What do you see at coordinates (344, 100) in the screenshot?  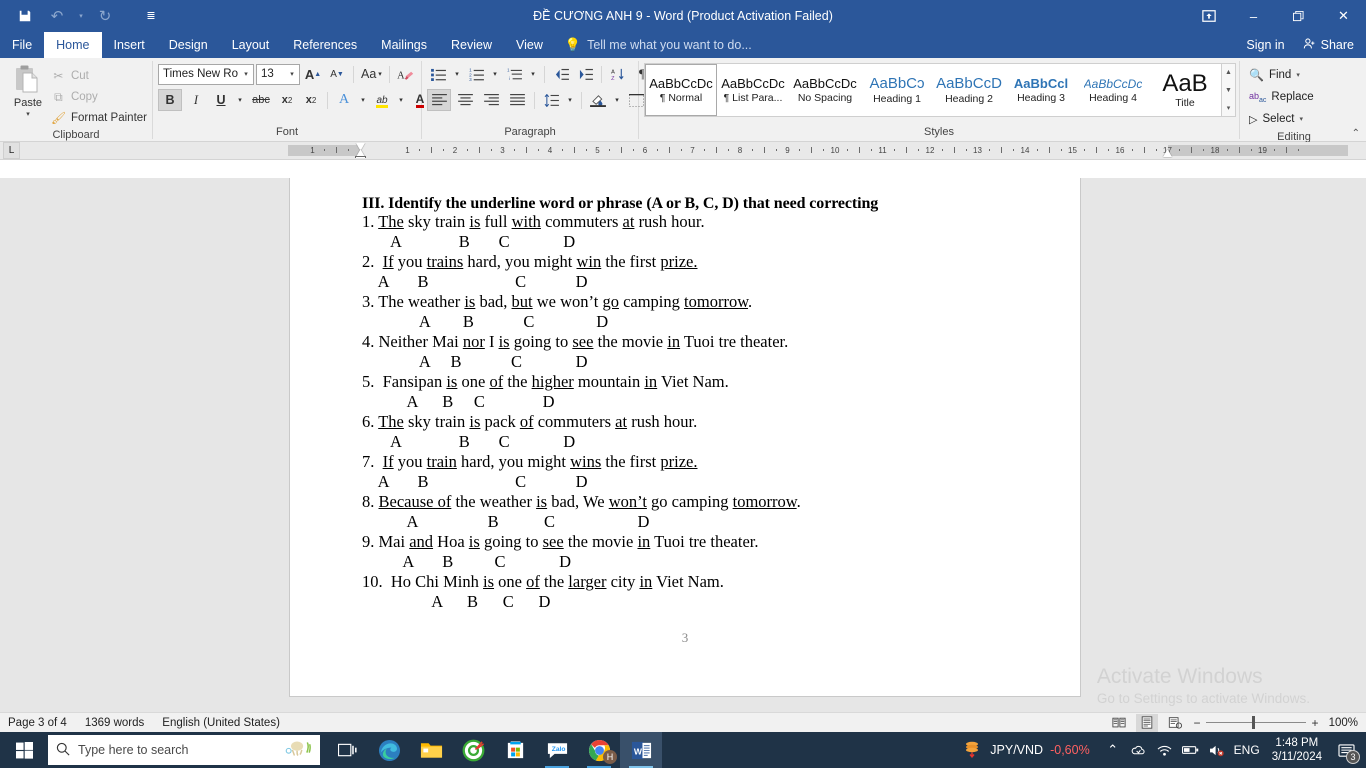 I see `text-effects-button: A` at bounding box center [344, 100].